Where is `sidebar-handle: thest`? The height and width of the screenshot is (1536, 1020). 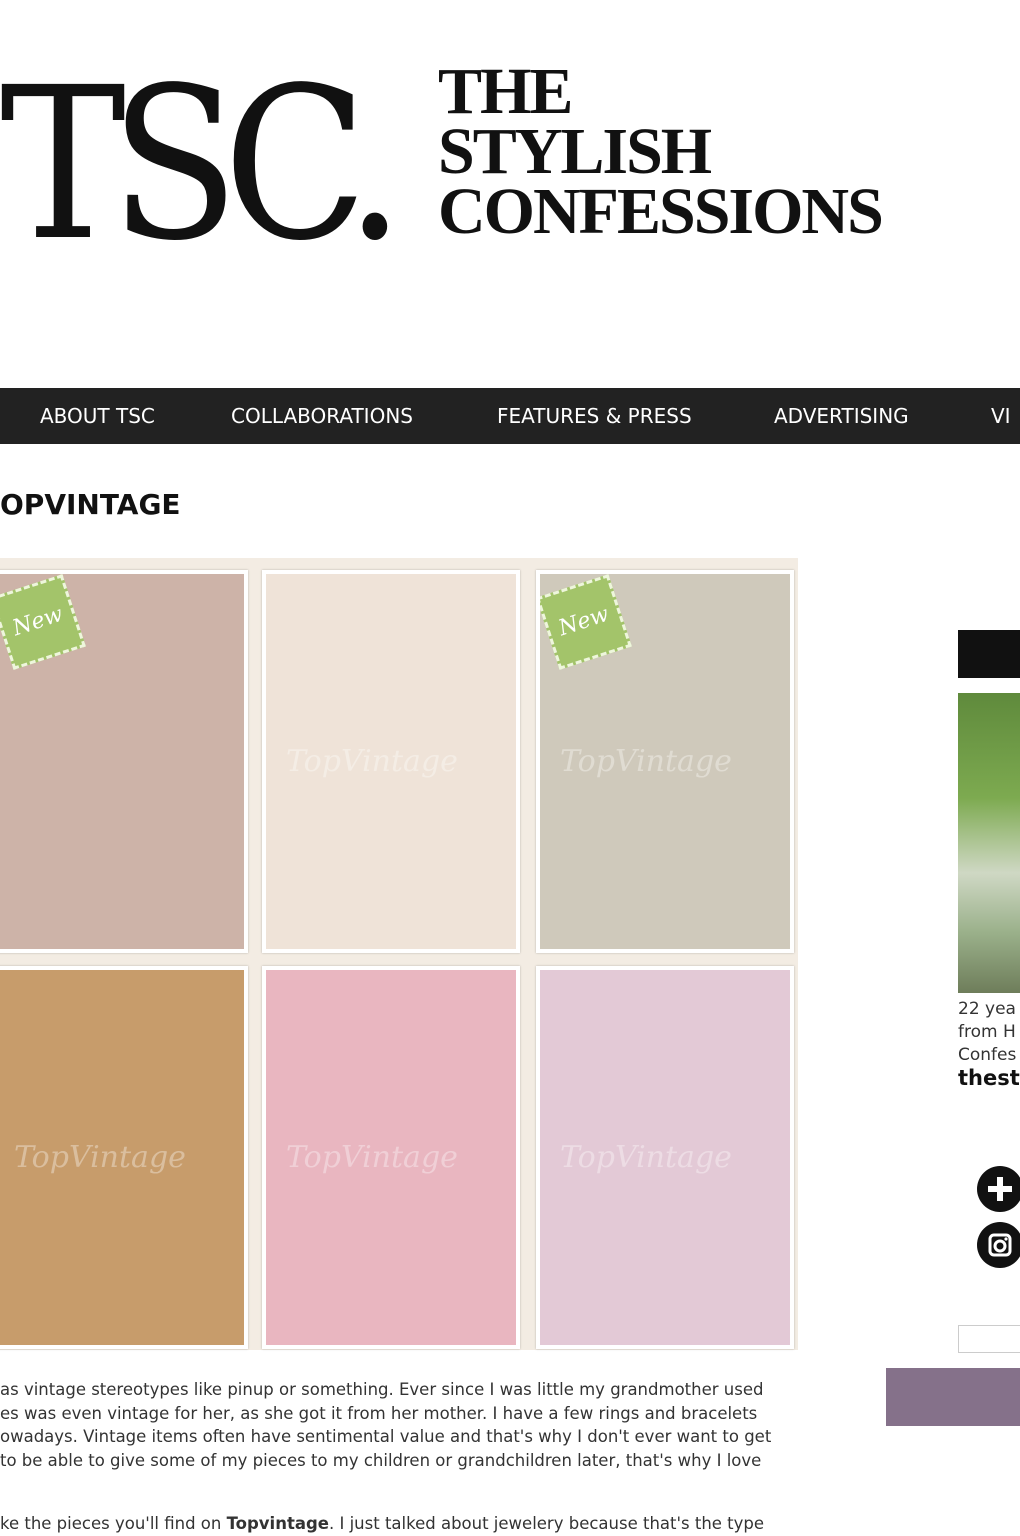
sidebar-handle: thest is located at coordinates (989, 1078).